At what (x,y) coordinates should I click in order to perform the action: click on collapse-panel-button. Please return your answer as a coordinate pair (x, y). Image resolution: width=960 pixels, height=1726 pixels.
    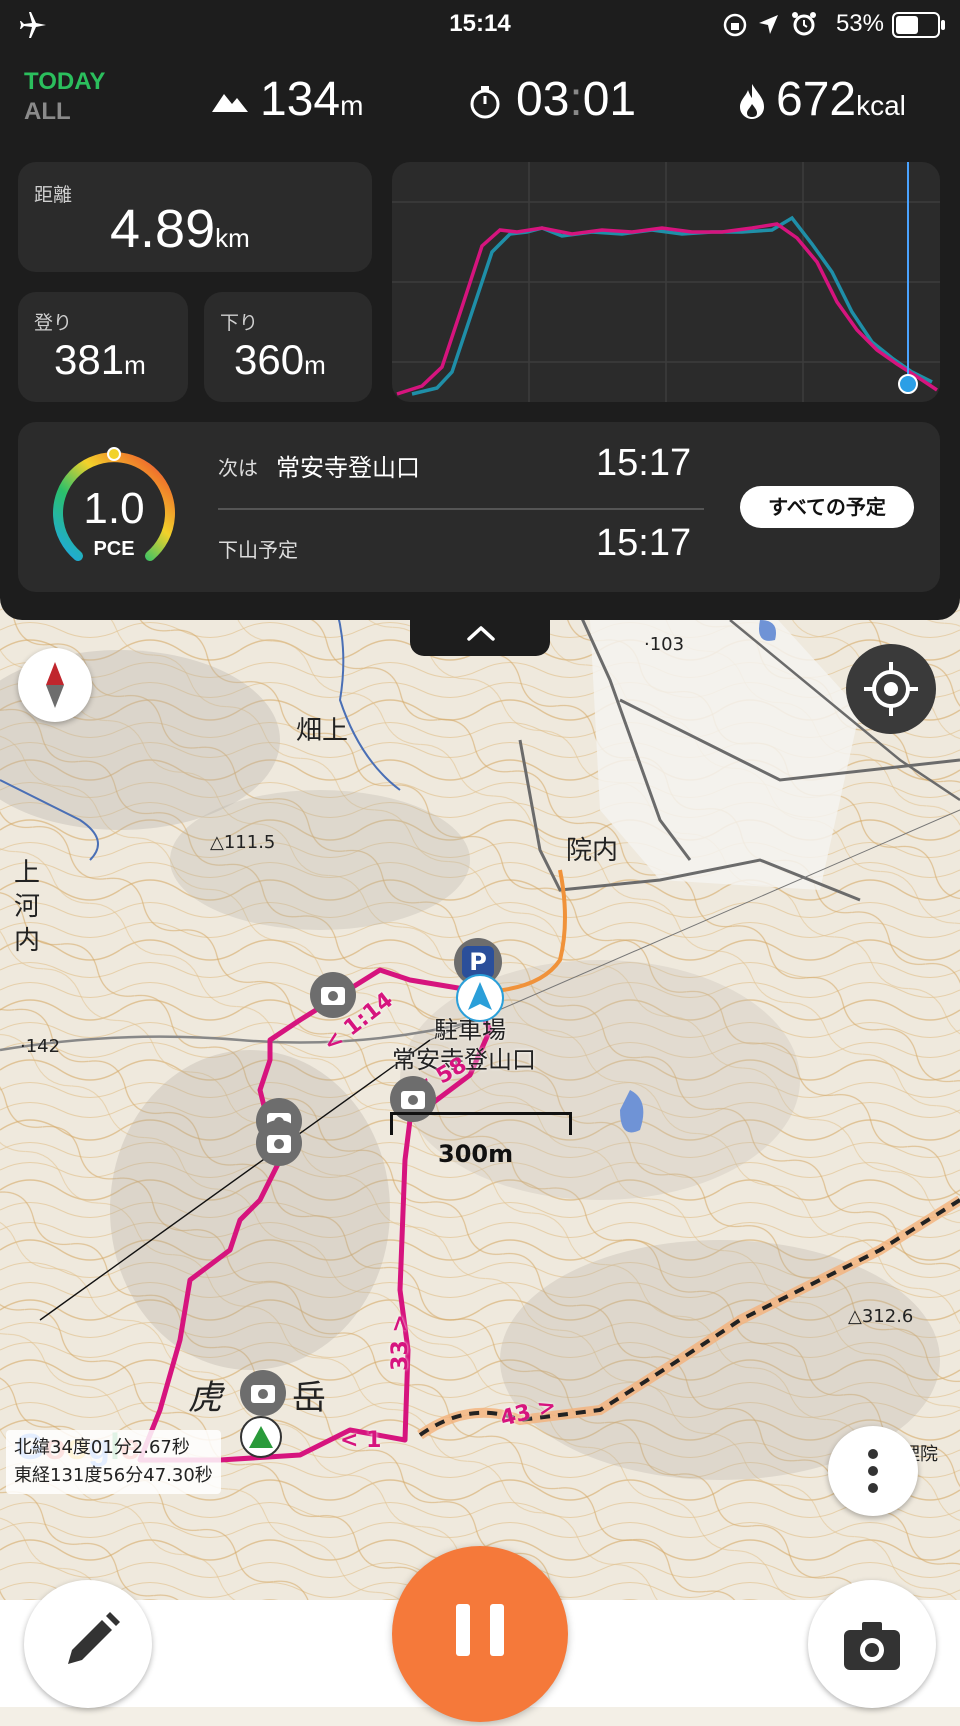
    Looking at the image, I should click on (480, 633).